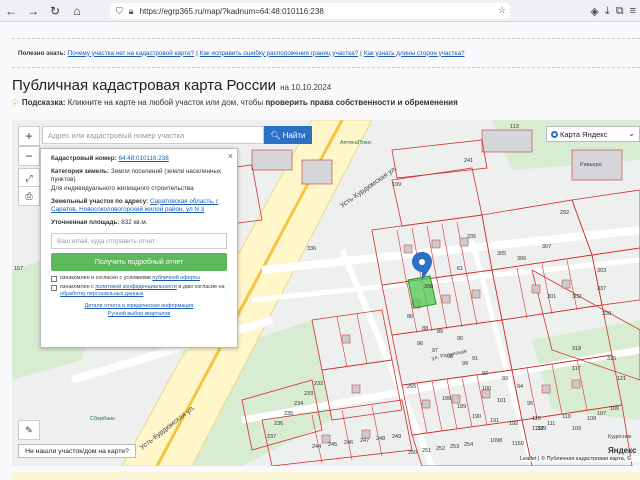 The image size is (640, 480). What do you see at coordinates (29, 196) in the screenshot?
I see `print-icon: ⎙` at bounding box center [29, 196].